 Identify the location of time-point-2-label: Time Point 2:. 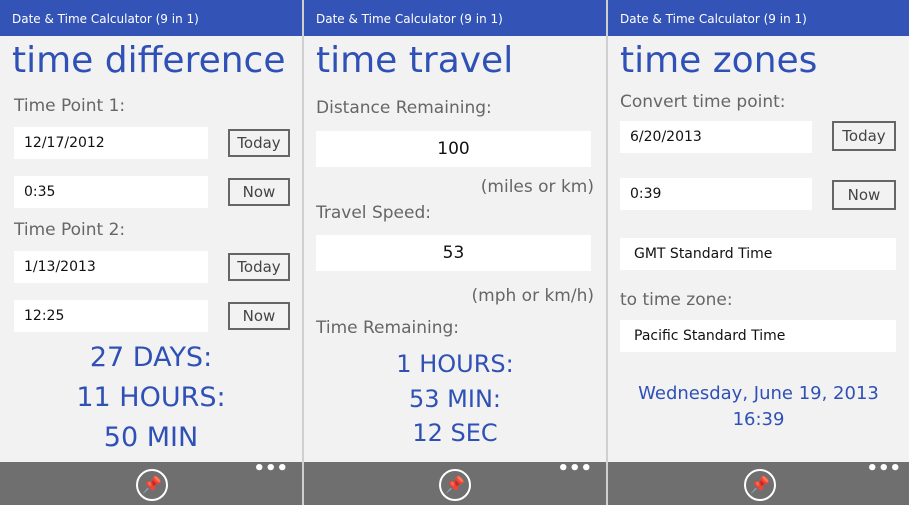
(70, 230).